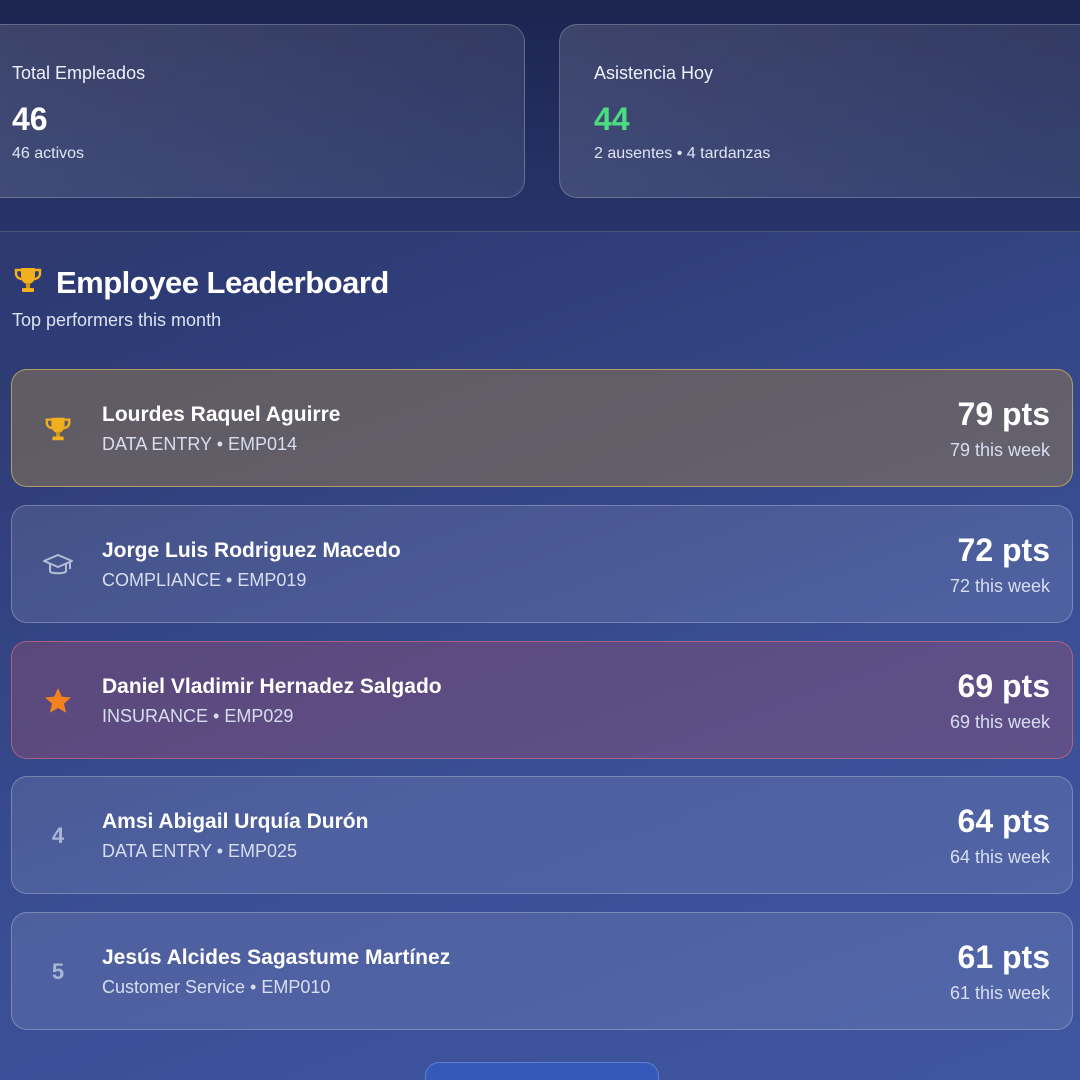  I want to click on employee-name: Jesús Alcides Sagastume Martínez, so click(276, 957).